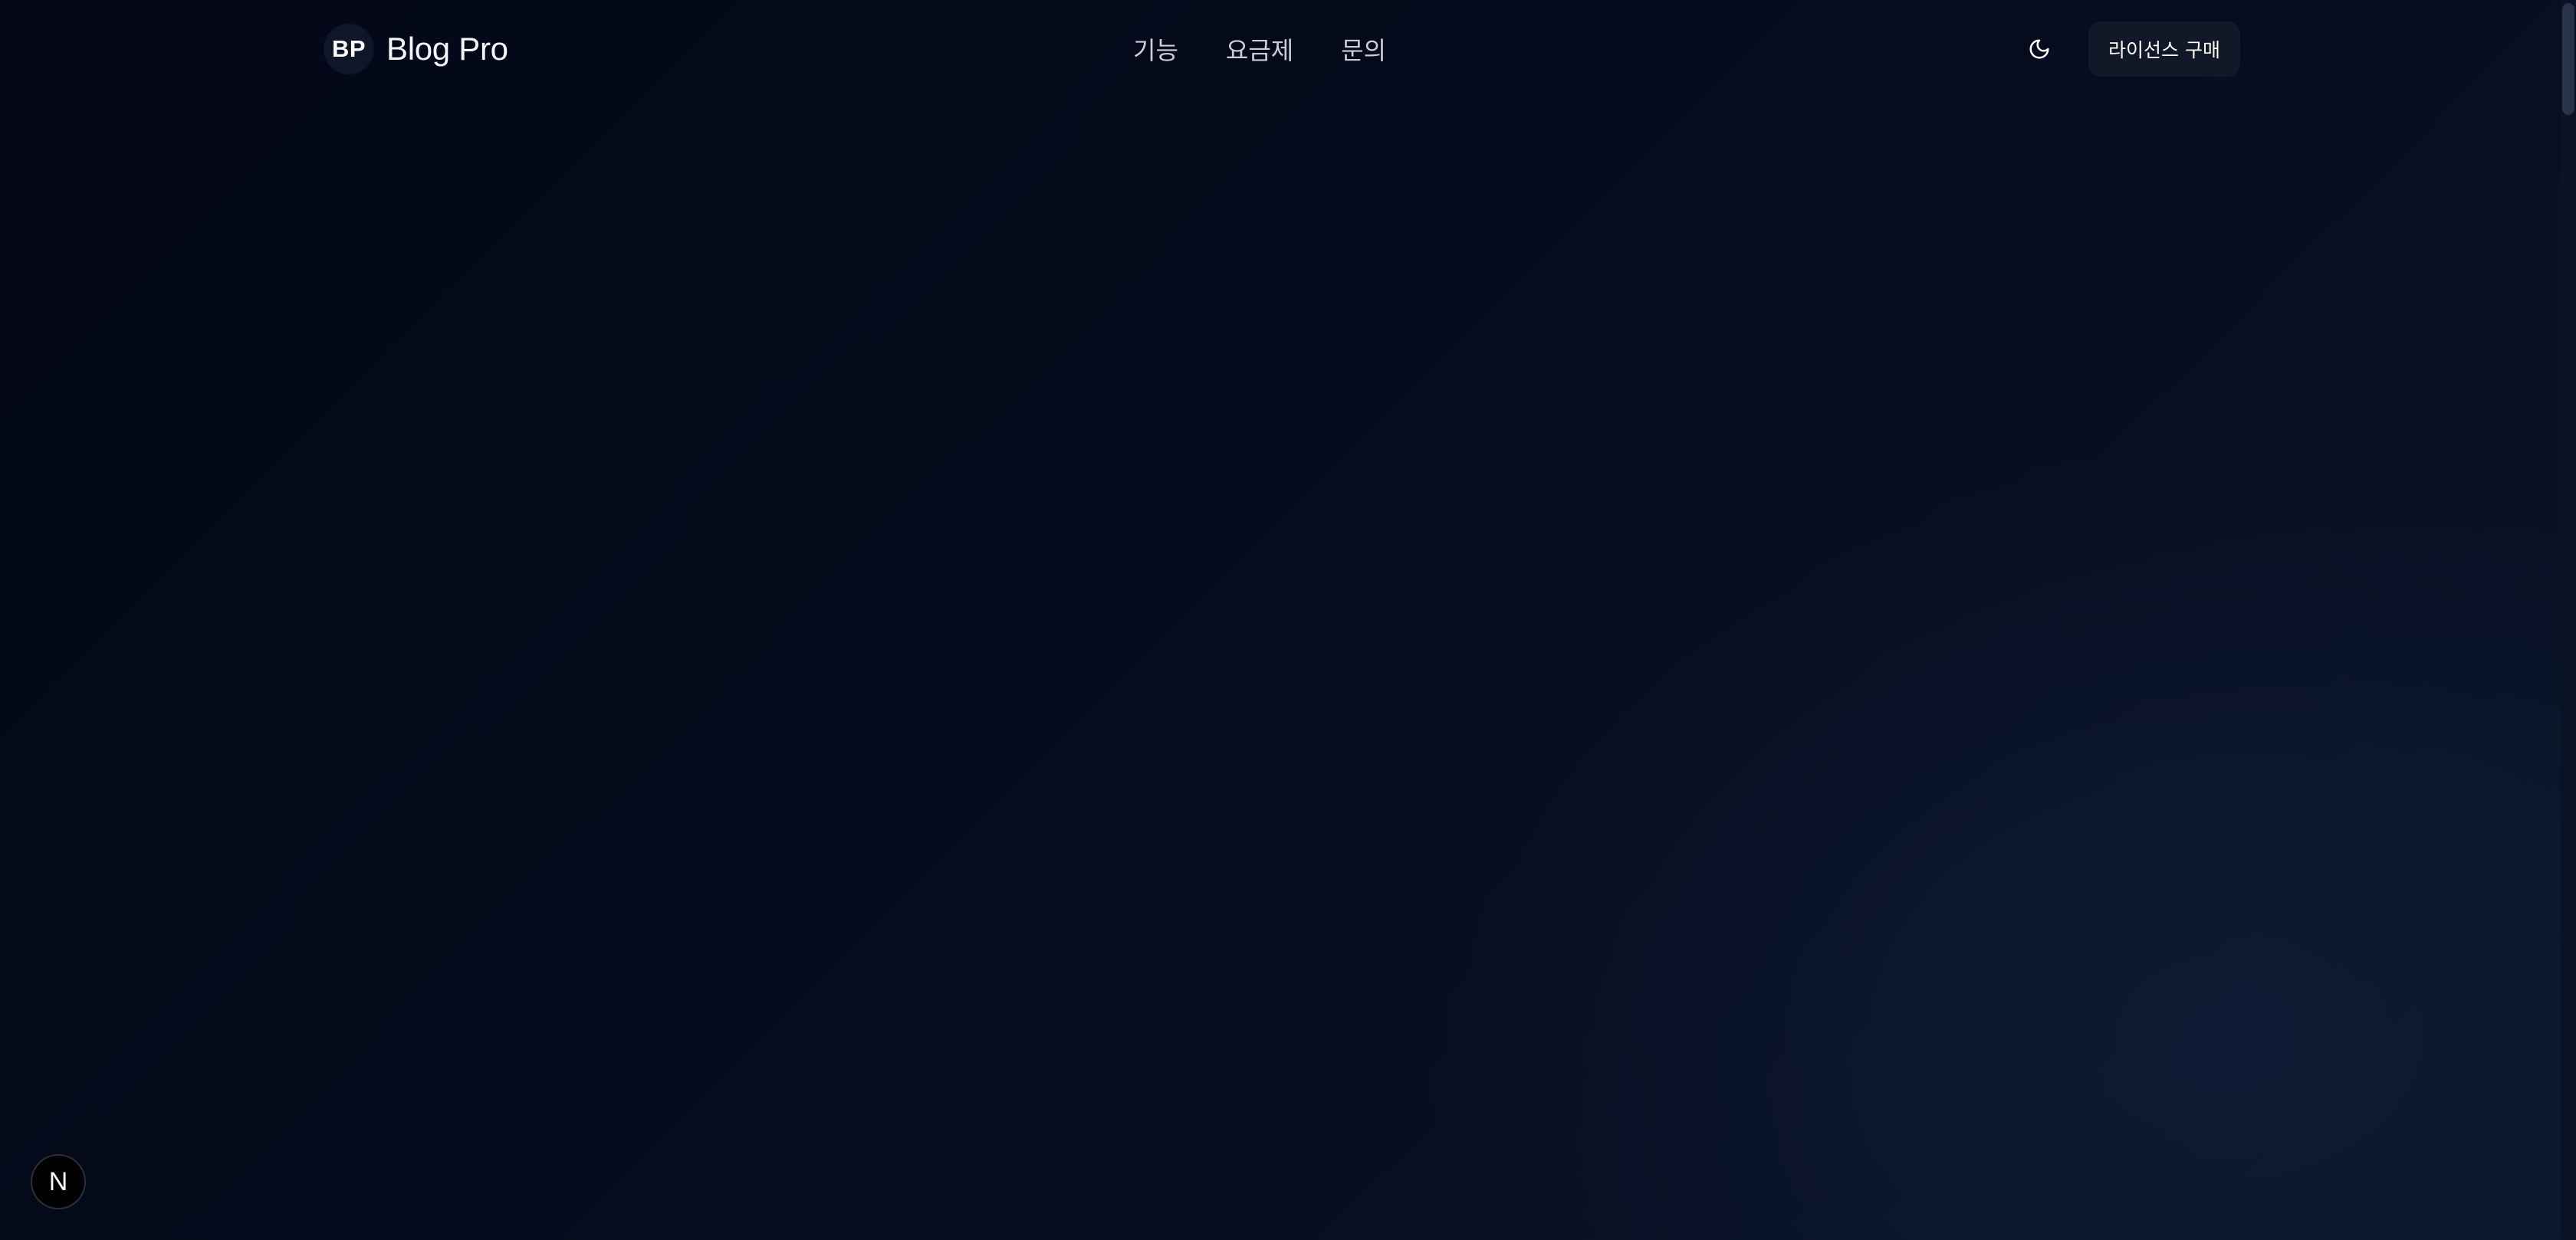  I want to click on brand-logo-link: BP Blog Pro, so click(416, 49).